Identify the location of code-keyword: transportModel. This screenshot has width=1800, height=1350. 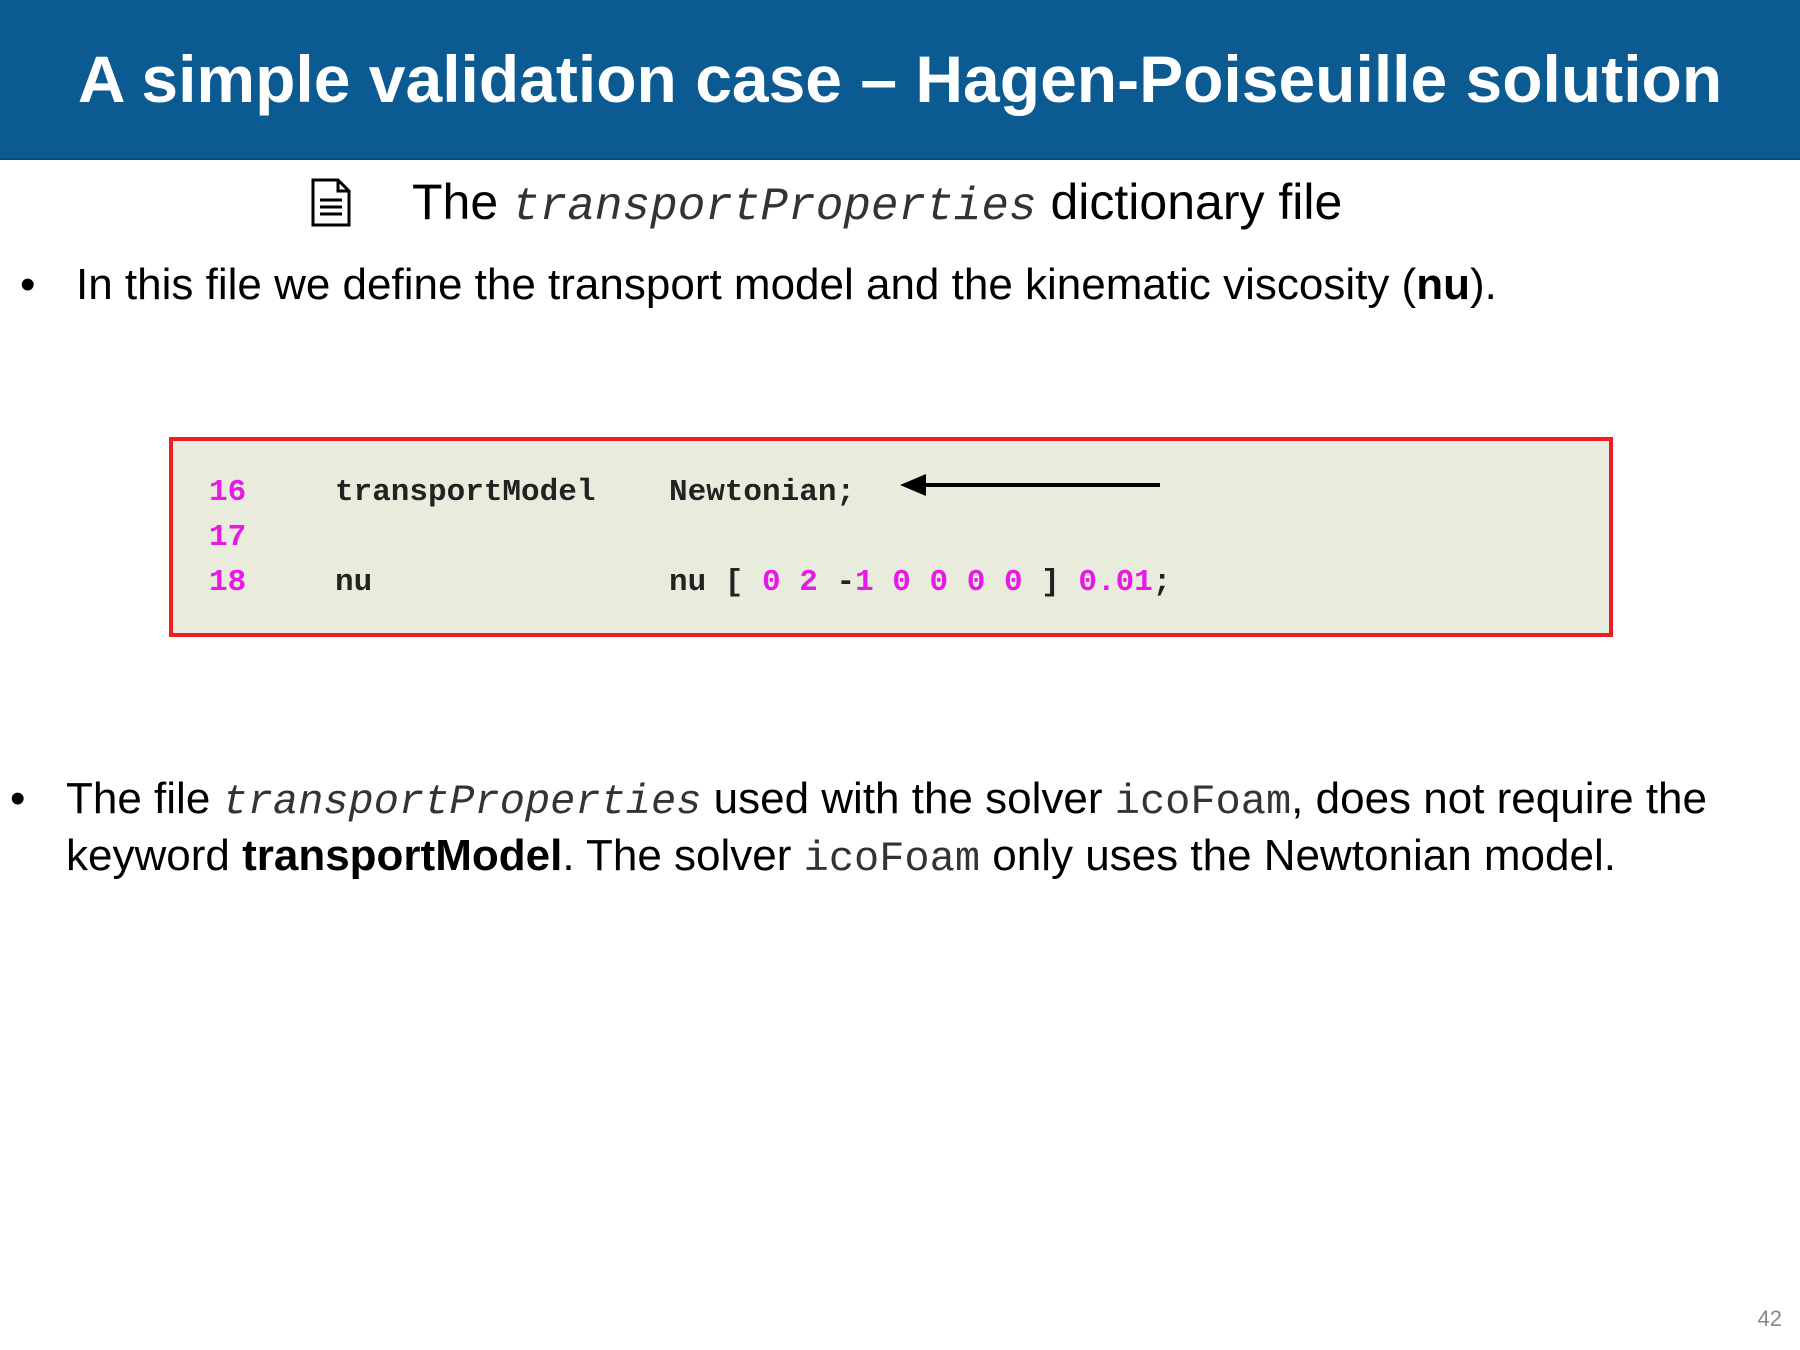
(465, 492).